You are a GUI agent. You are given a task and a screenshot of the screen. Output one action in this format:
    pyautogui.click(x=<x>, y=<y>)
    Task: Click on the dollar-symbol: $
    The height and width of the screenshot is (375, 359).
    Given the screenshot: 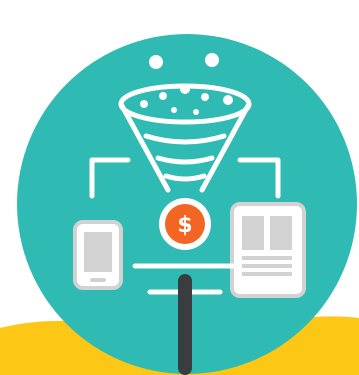 What is the action you would take?
    pyautogui.click(x=184, y=225)
    